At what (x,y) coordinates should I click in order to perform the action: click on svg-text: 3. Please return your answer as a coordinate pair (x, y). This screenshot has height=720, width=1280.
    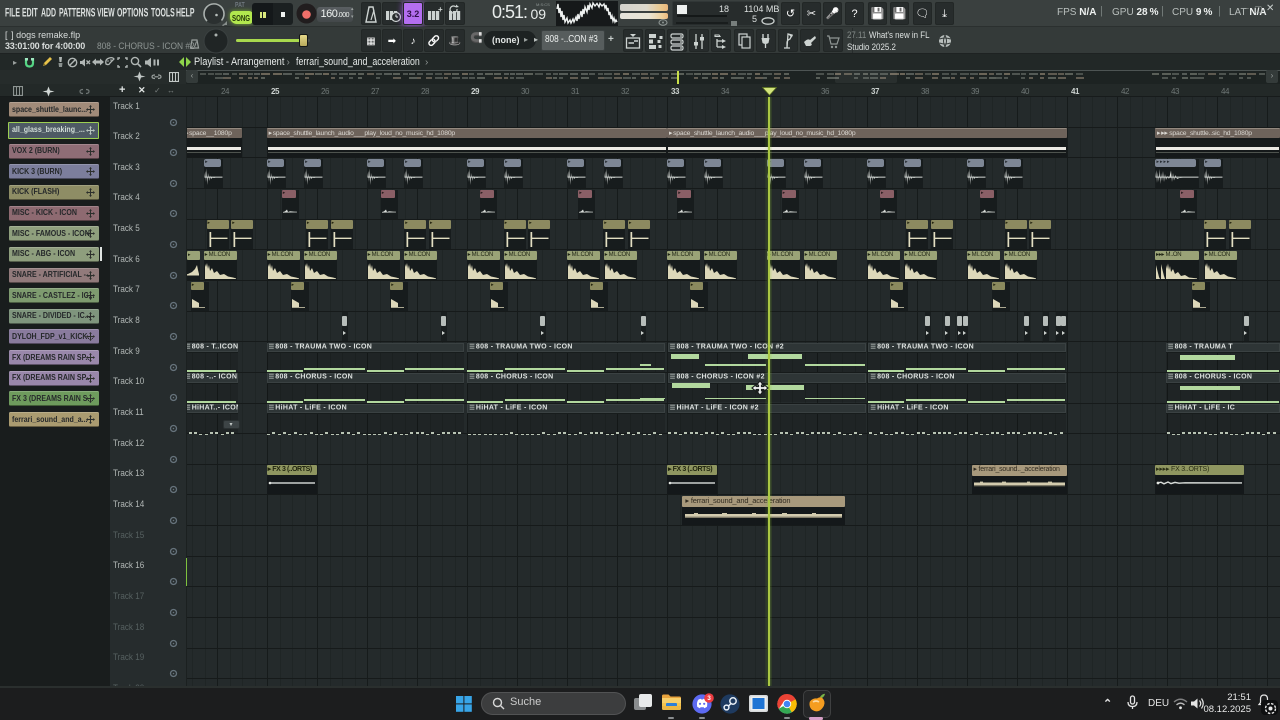
    Looking at the image, I should click on (709, 698).